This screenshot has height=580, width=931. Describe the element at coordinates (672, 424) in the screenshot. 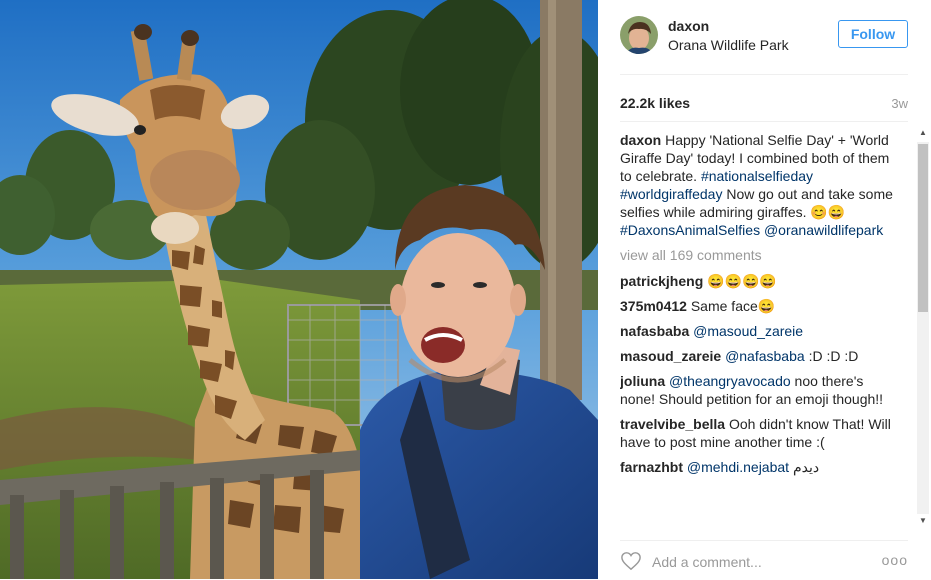

I see `comment-username: travelvibe_bella` at that location.